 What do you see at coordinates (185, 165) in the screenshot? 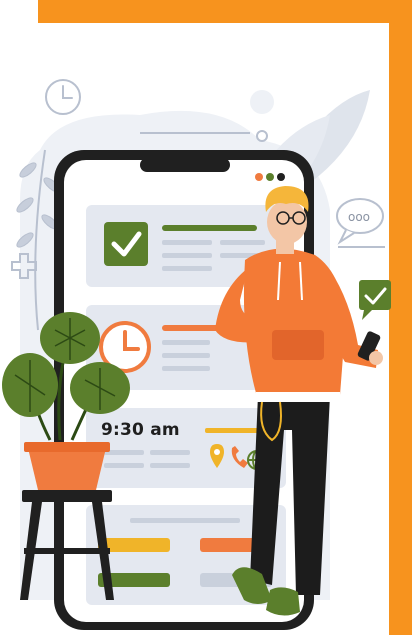
I see `phone-notch` at bounding box center [185, 165].